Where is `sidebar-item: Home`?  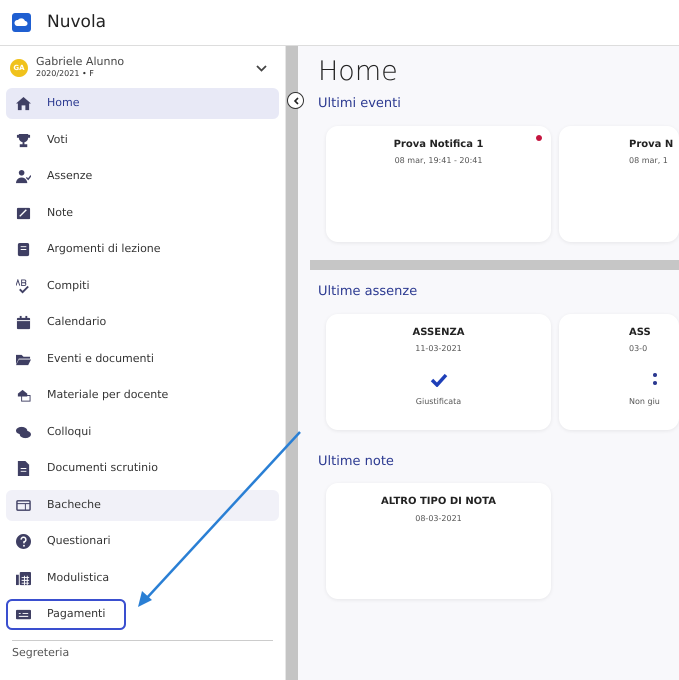
sidebar-item: Home is located at coordinates (142, 104).